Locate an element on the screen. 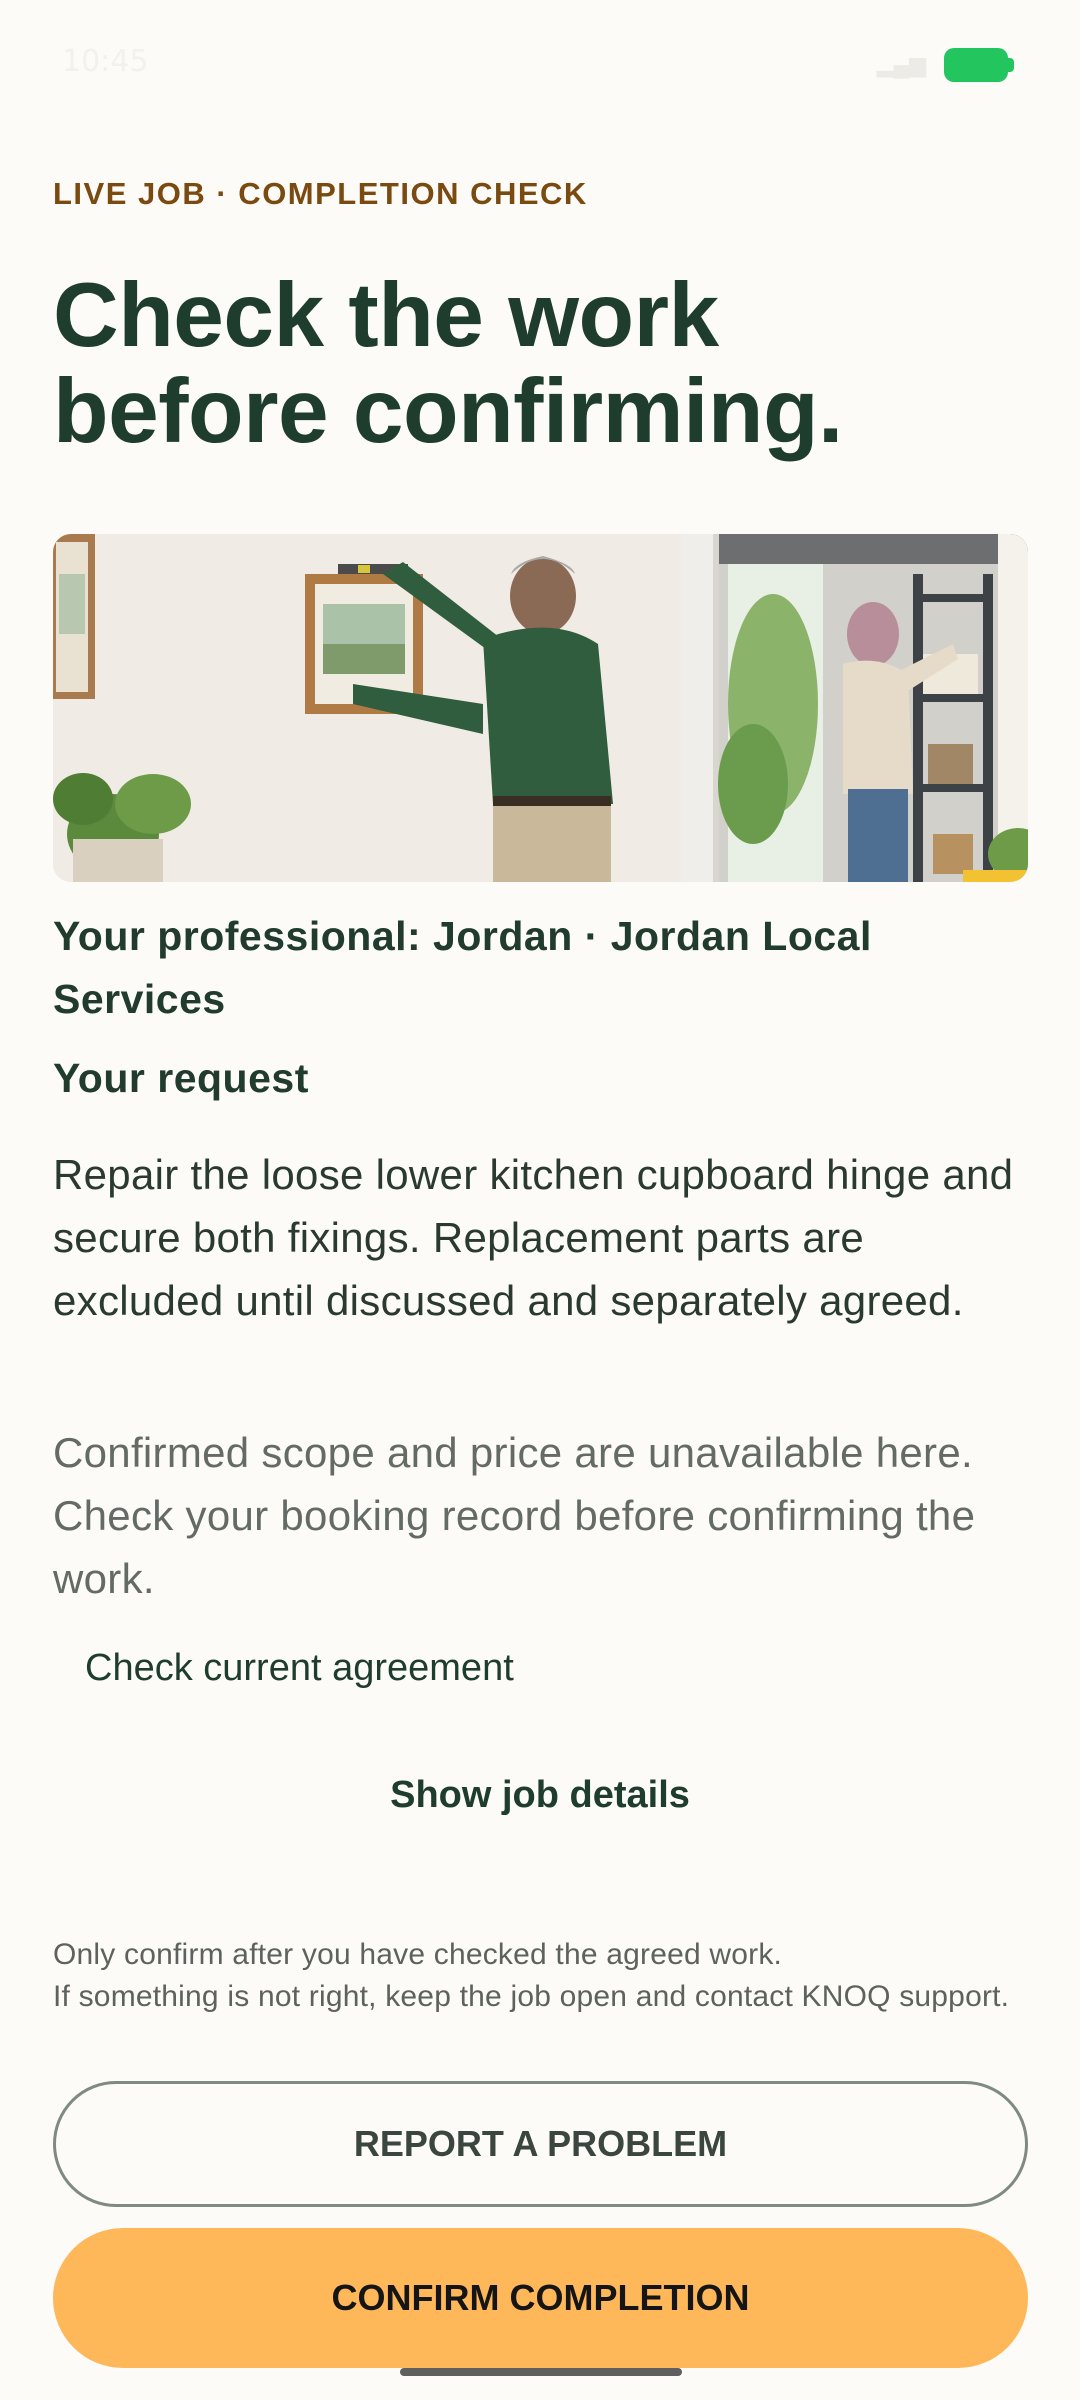 Image resolution: width=1080 pixels, height=2400 pixels. page-title: Check the work before confirming. is located at coordinates (533, 364).